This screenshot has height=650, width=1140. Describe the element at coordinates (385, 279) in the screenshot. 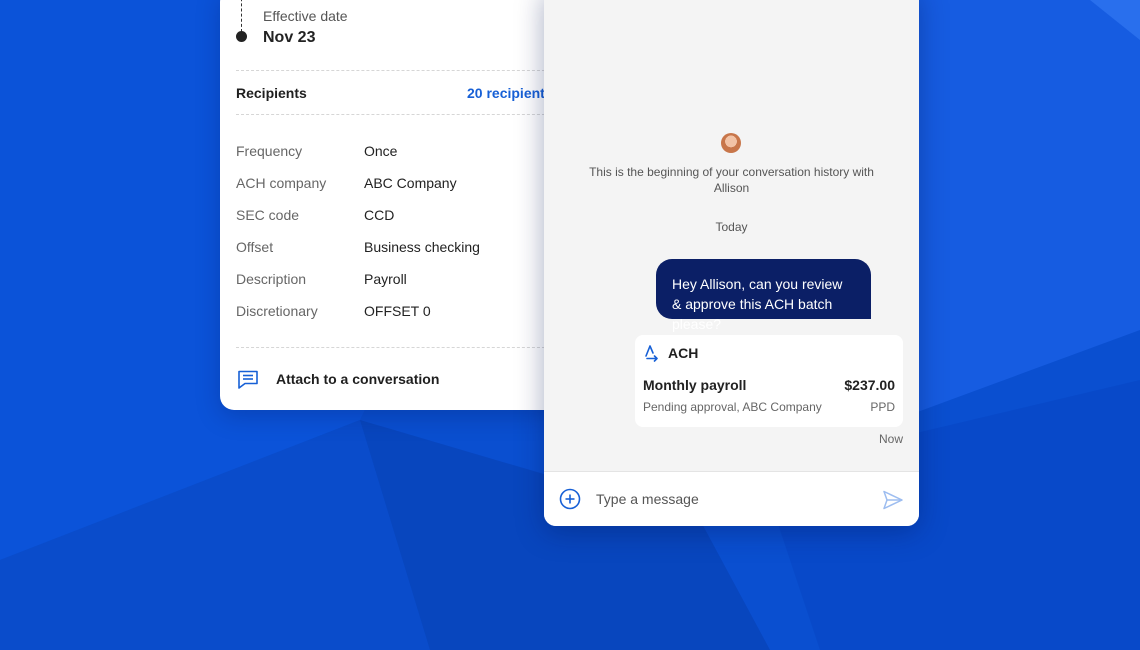

I see `detail-value: Payroll` at that location.